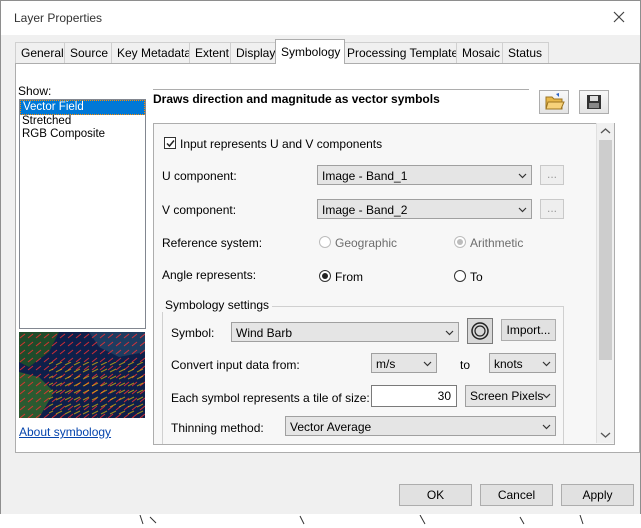 The height and width of the screenshot is (528, 641). Describe the element at coordinates (497, 243) in the screenshot. I see `arithmetic-label: Arithmetic` at that location.